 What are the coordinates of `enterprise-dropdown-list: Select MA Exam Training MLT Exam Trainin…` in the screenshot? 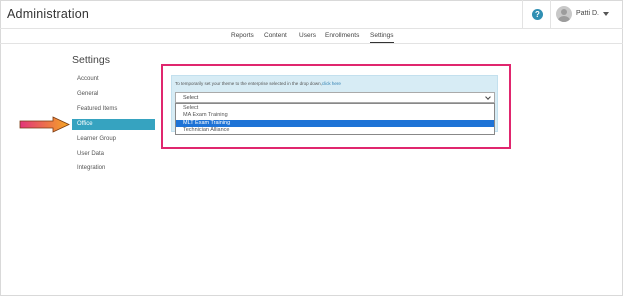 It's located at (335, 119).